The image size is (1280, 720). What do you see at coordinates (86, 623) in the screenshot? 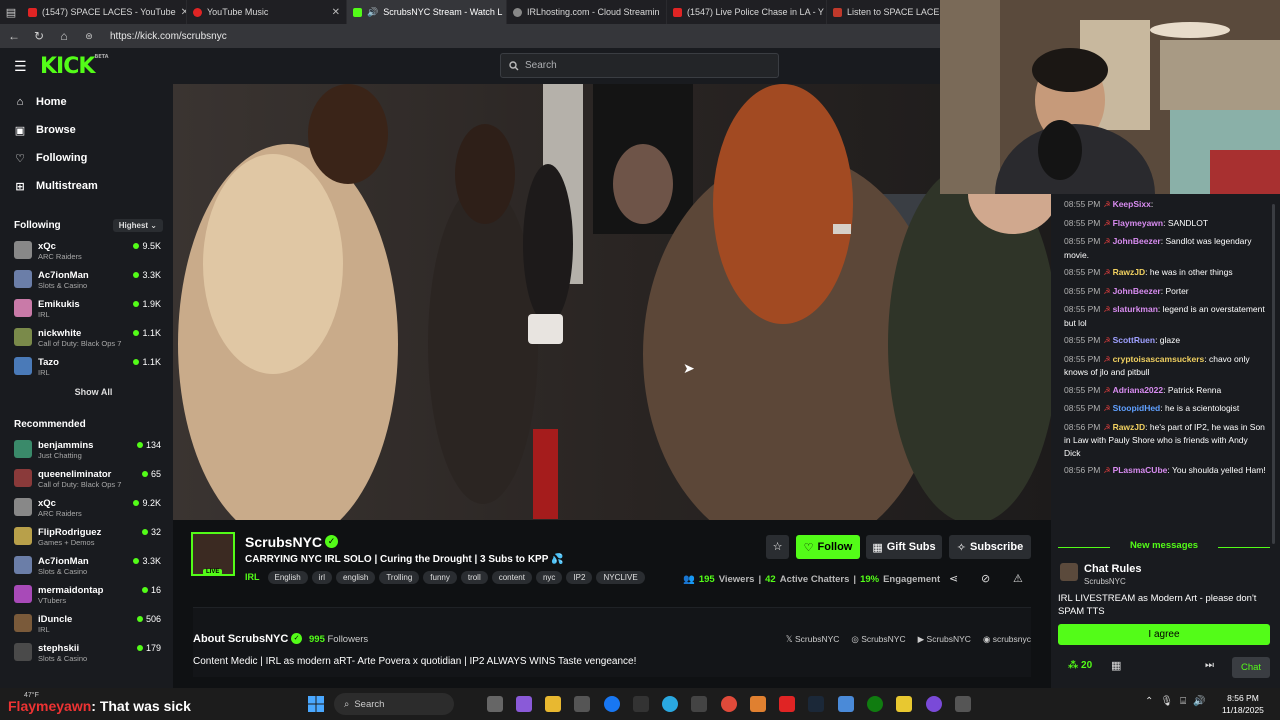
I see `sidebar-channel: iDuncle IRL 506` at bounding box center [86, 623].